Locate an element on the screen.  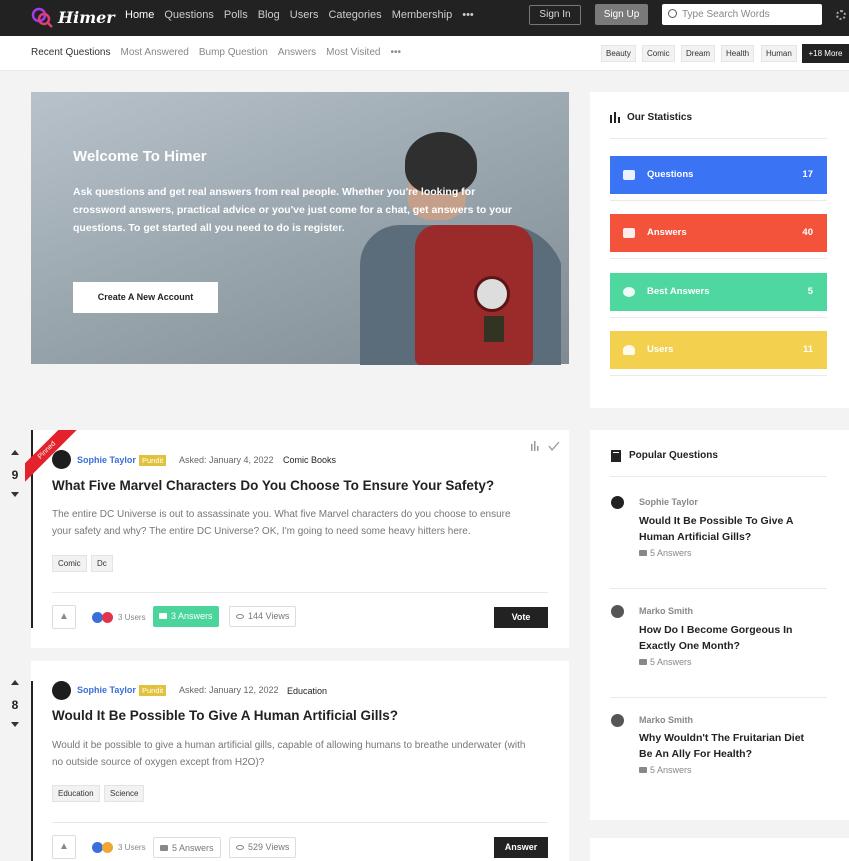
haha-reaction-icon is located at coordinates (107, 847).